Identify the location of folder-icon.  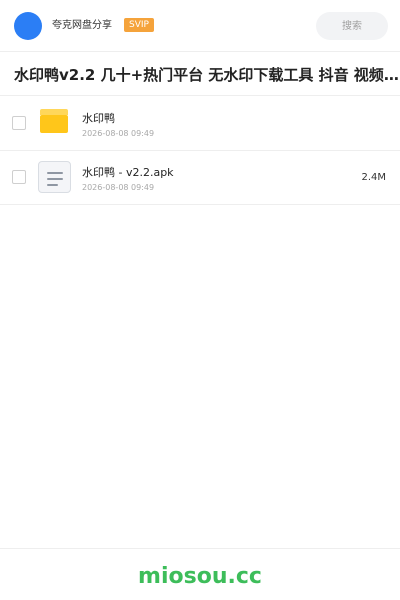
(55, 123).